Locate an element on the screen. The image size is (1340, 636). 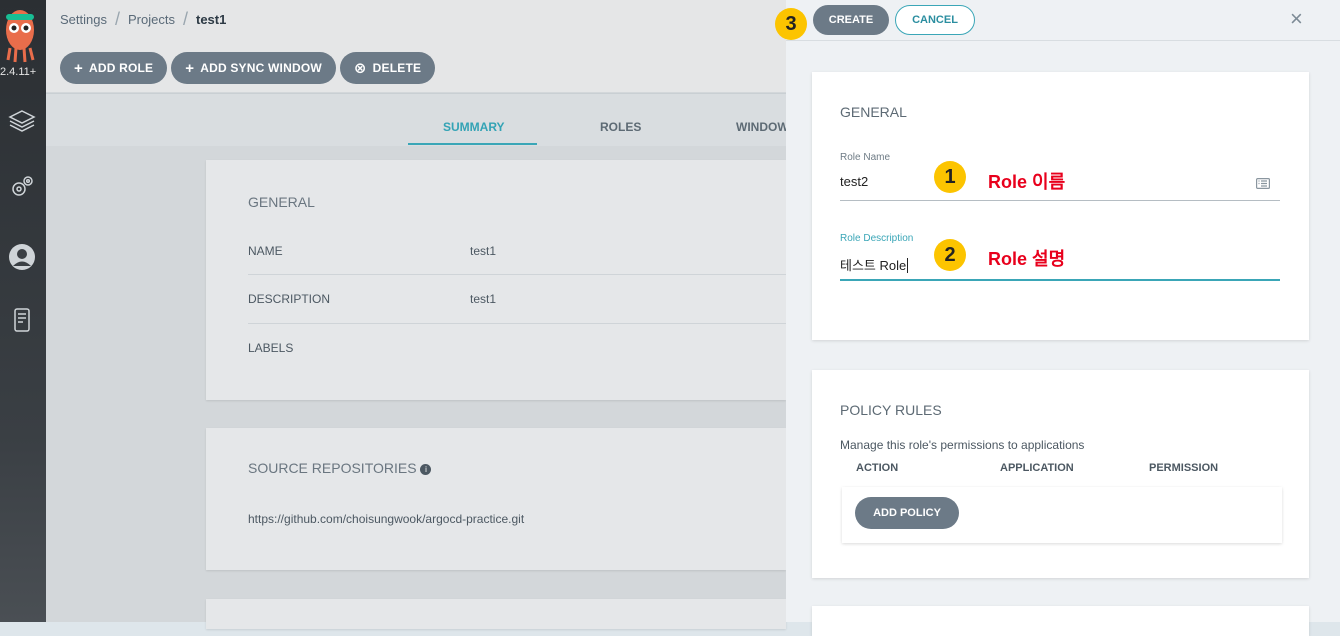
role-description-input: 테스트 Role is located at coordinates (874, 264).